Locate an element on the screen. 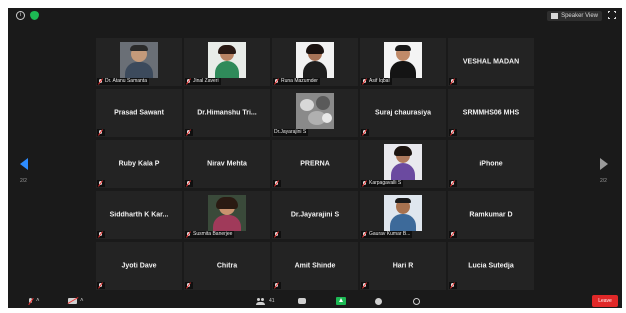  participant-tile: Amit Shinde is located at coordinates (315, 266).